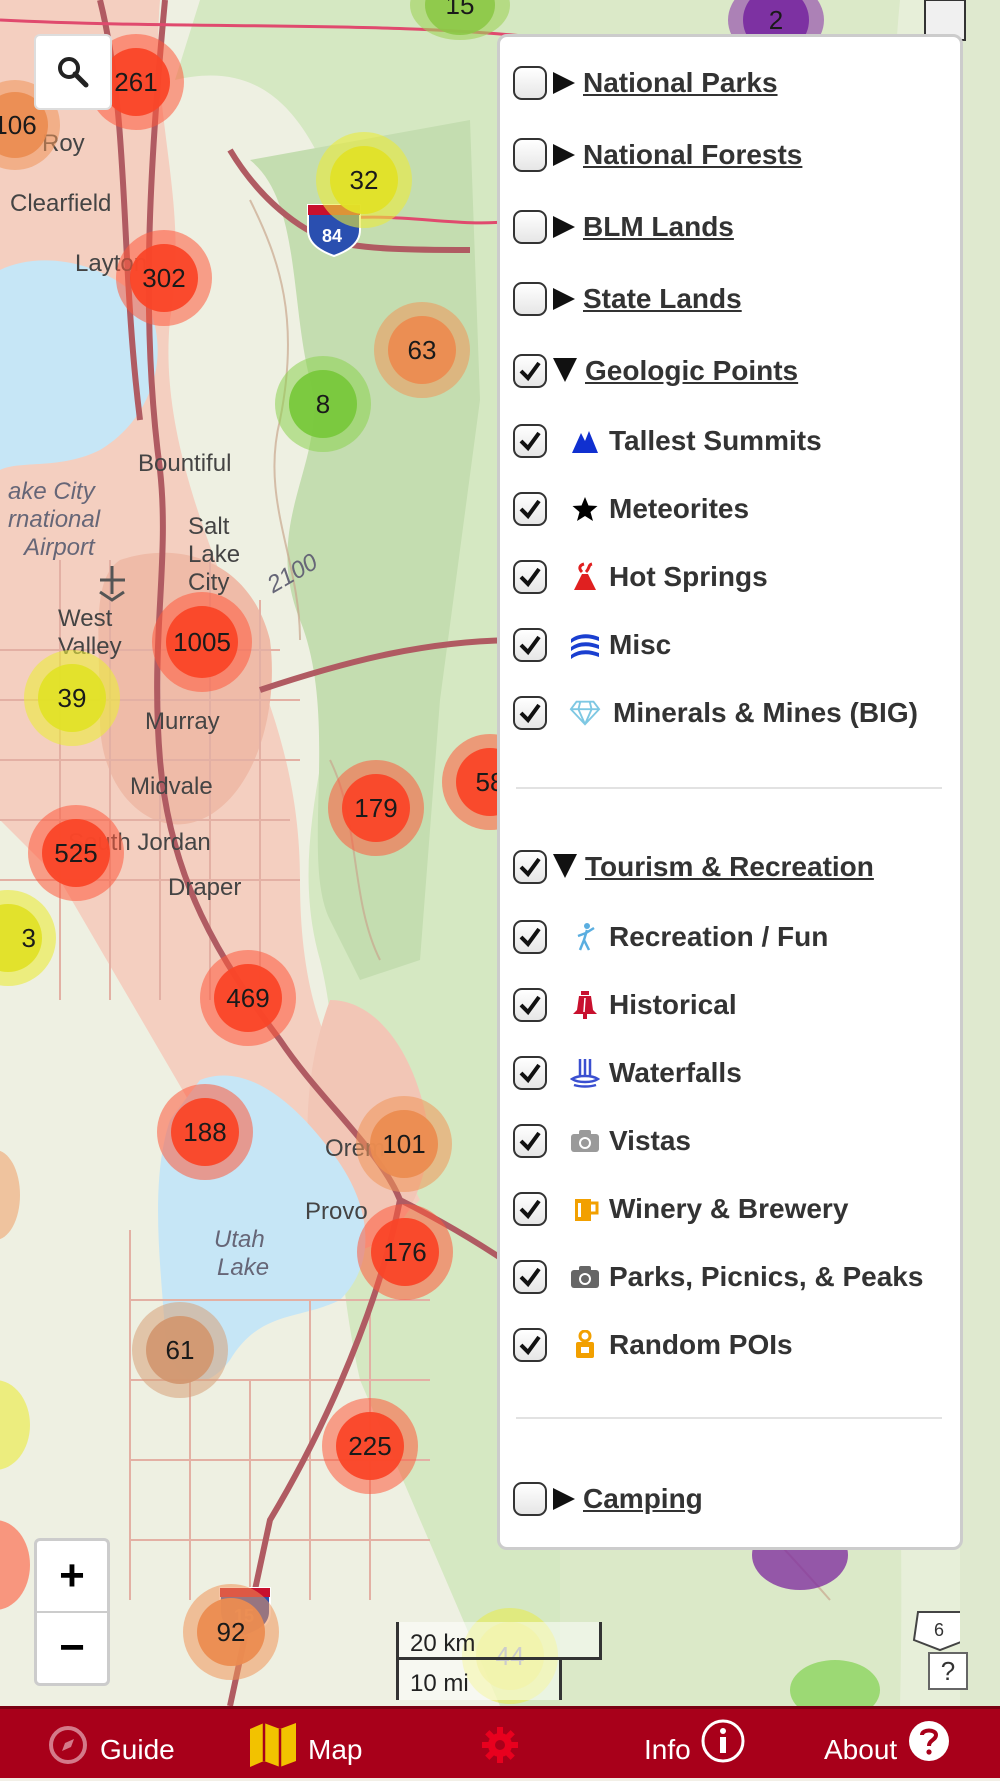 Image resolution: width=1000 pixels, height=1781 pixels. Describe the element at coordinates (422, 350) in the screenshot. I see `marker-cluster: 63` at that location.